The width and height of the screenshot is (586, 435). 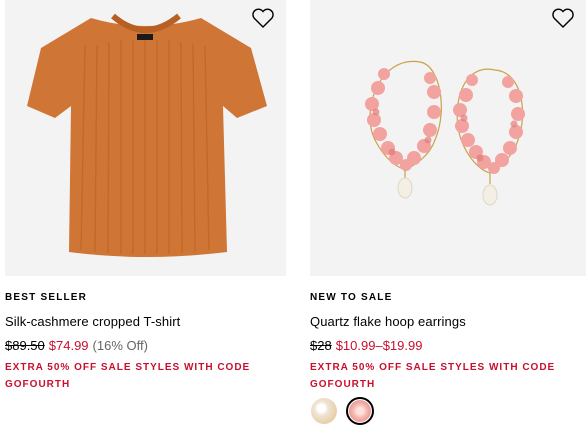 I want to click on sale-price: $74.99, so click(x=68, y=345).